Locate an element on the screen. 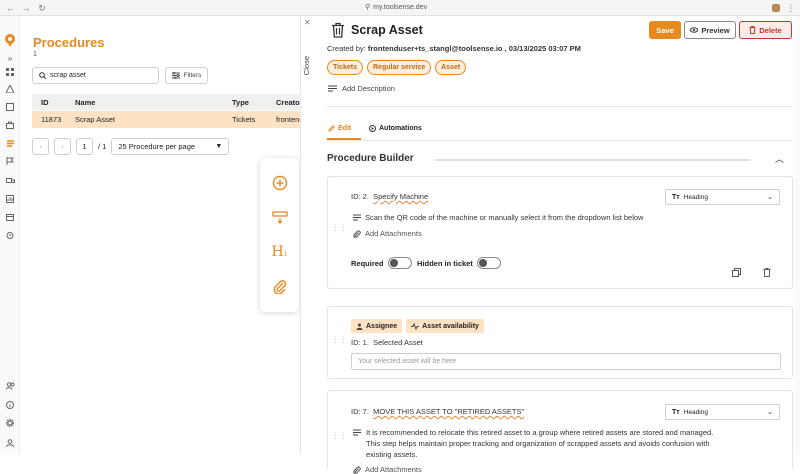  table-row: 11873 Scrap Asset Tickets frontendu is located at coordinates (167, 119).